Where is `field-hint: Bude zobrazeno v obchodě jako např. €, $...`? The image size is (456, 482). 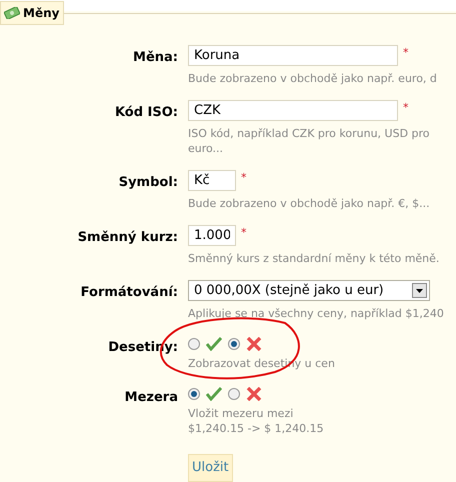
field-hint: Bude zobrazeno v obchodě jako např. €, $... is located at coordinates (309, 203).